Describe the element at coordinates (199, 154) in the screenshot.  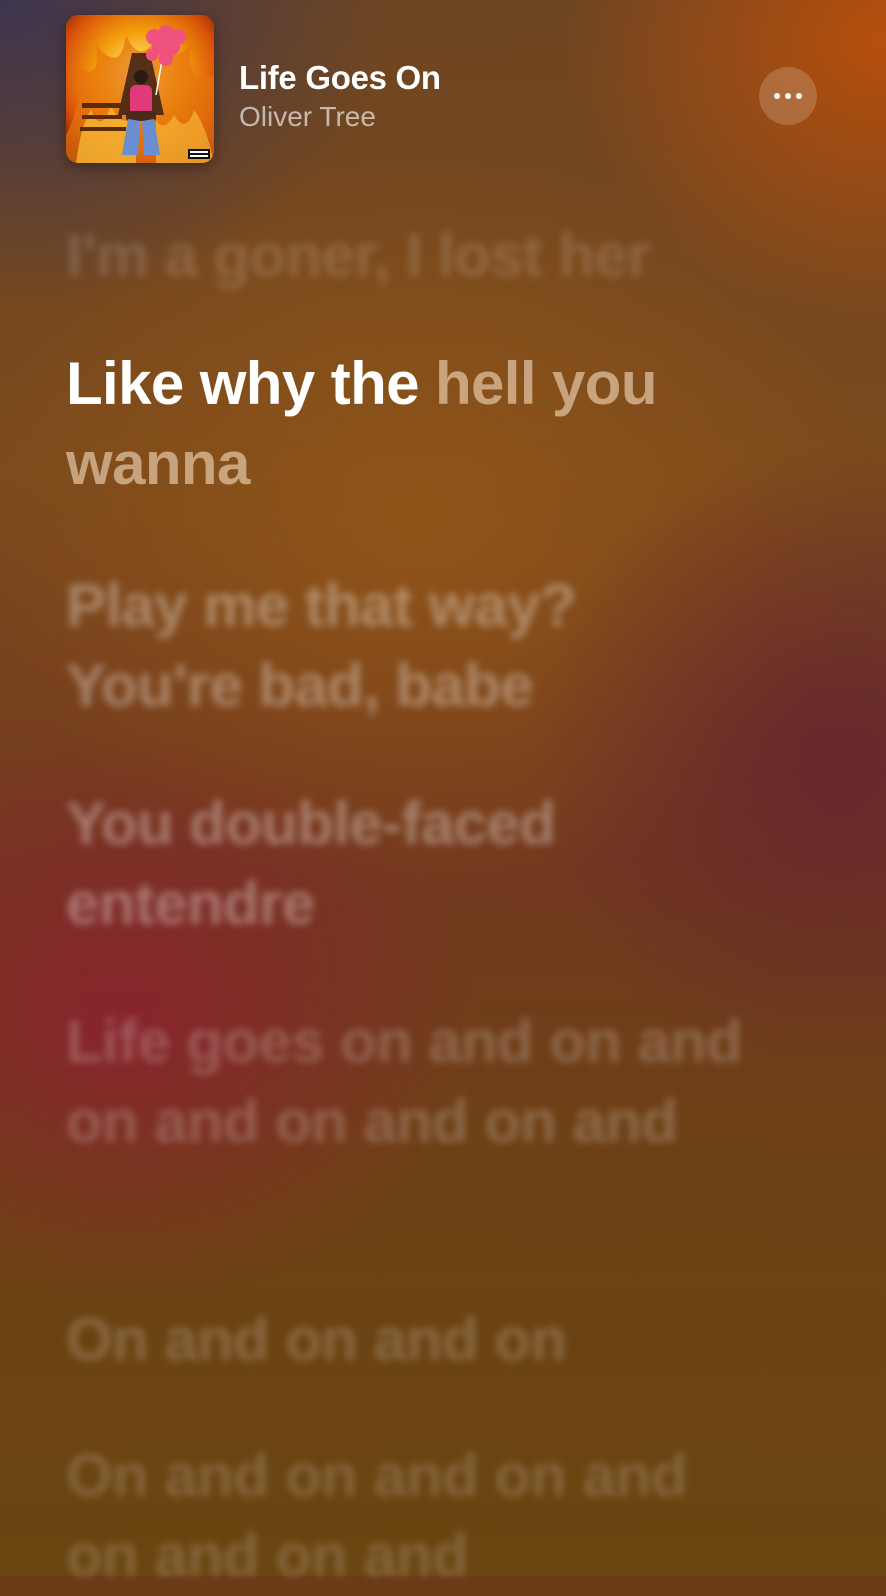
I see `parental-advisory-label` at that location.